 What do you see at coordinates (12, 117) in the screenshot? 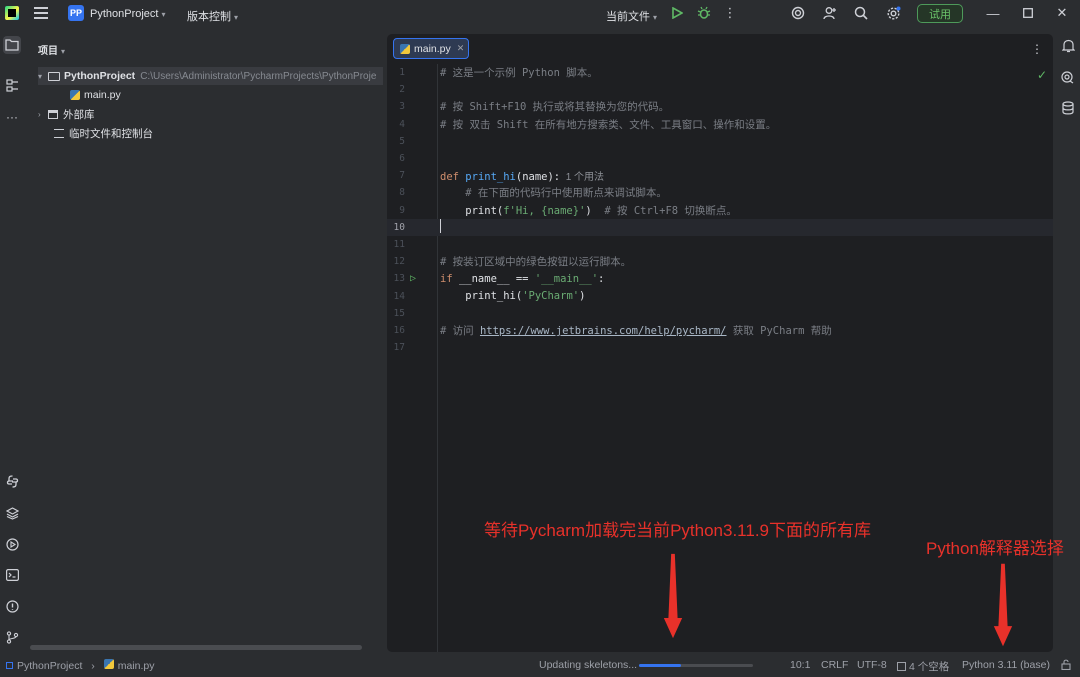
I see `more-tools-icon: ···` at bounding box center [12, 117].